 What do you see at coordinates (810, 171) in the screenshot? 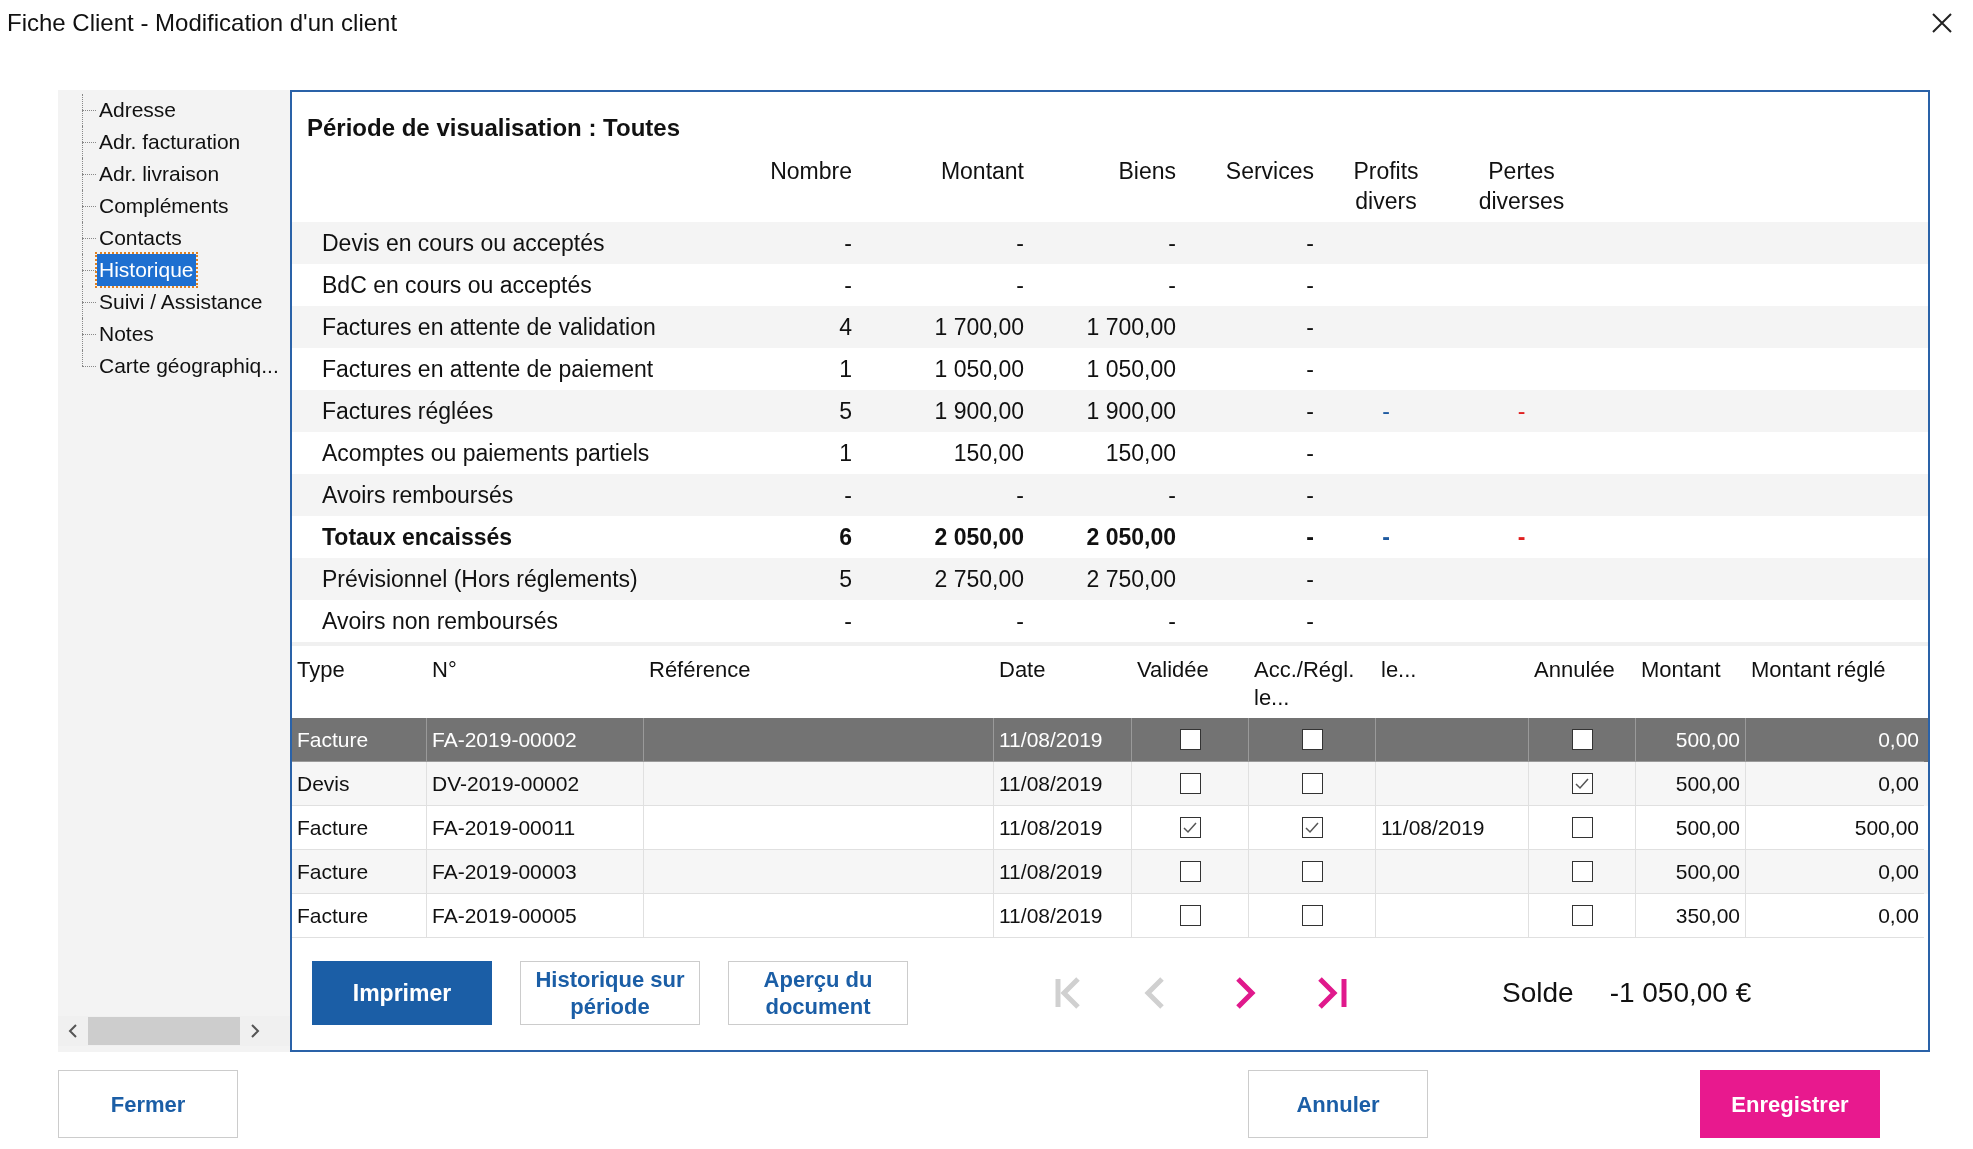
I see `column-header: Nombre` at bounding box center [810, 171].